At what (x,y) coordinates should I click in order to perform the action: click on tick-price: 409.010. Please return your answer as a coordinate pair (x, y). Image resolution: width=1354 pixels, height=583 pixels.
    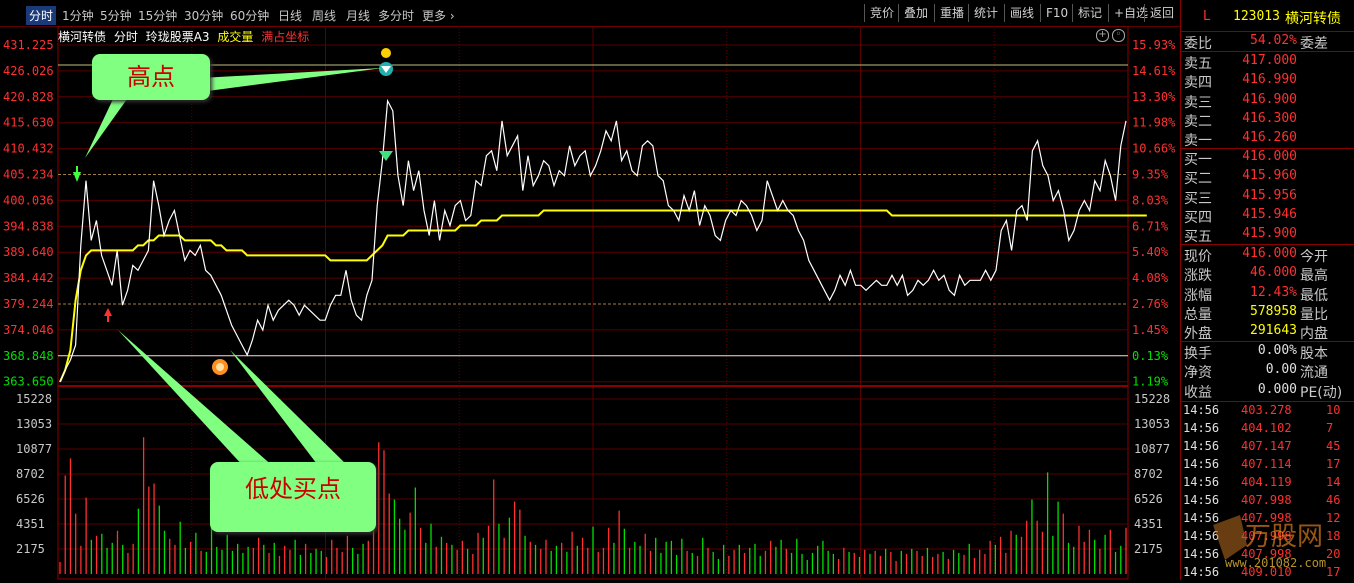
    Looking at the image, I should click on (1266, 572).